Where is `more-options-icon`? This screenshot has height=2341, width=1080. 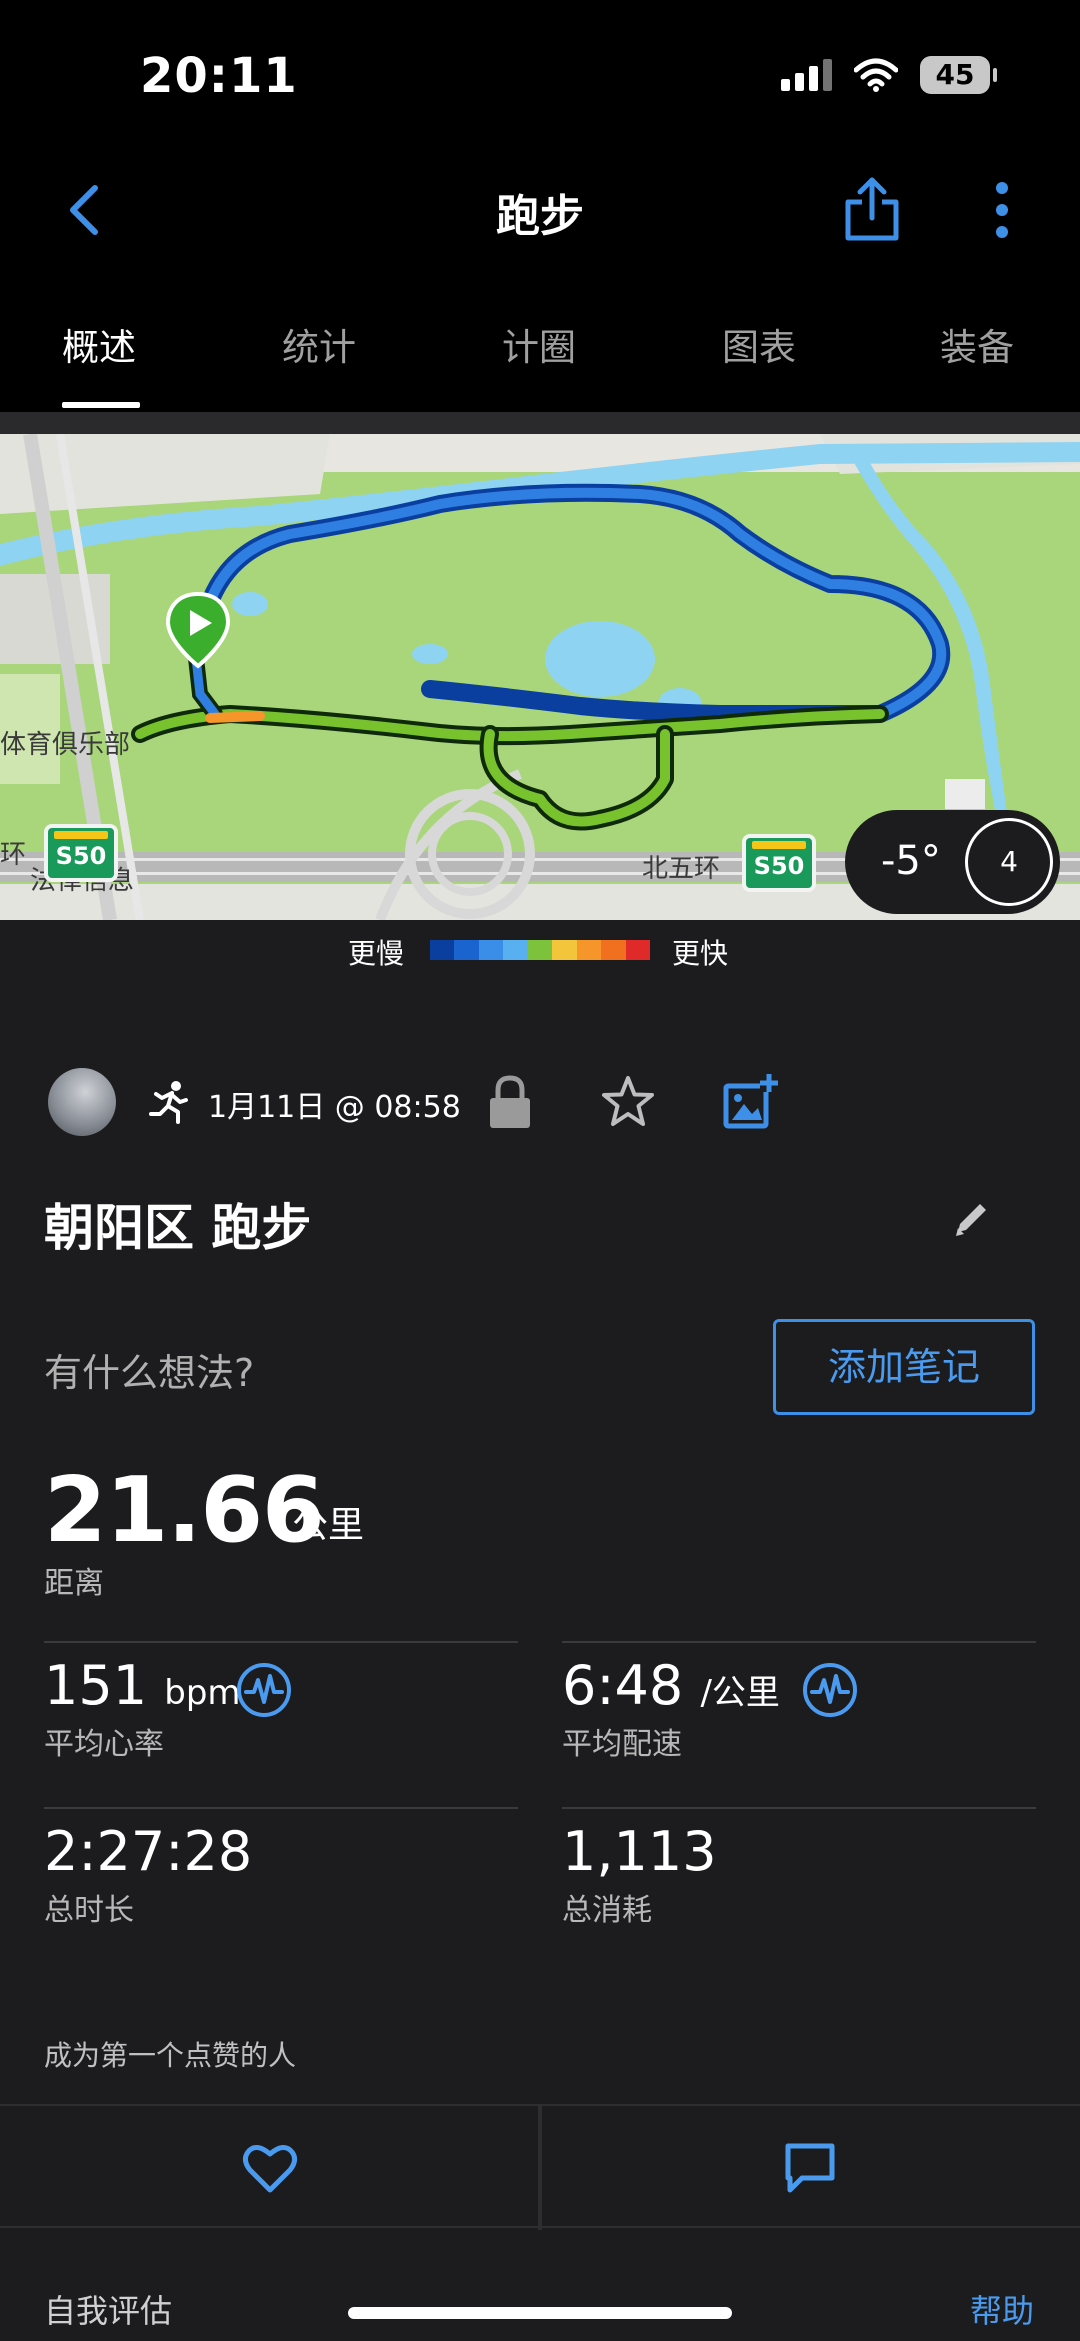
more-options-icon is located at coordinates (1002, 210).